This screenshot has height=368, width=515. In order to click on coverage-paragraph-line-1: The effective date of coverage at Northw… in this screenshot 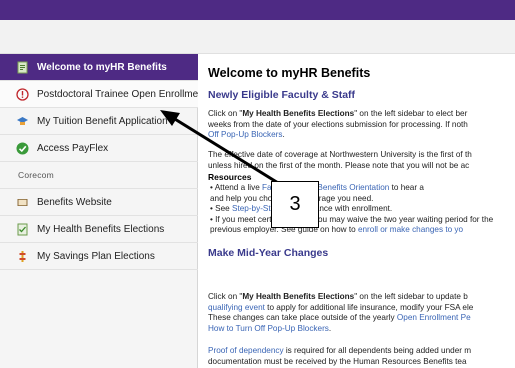, I will do `click(340, 154)`.